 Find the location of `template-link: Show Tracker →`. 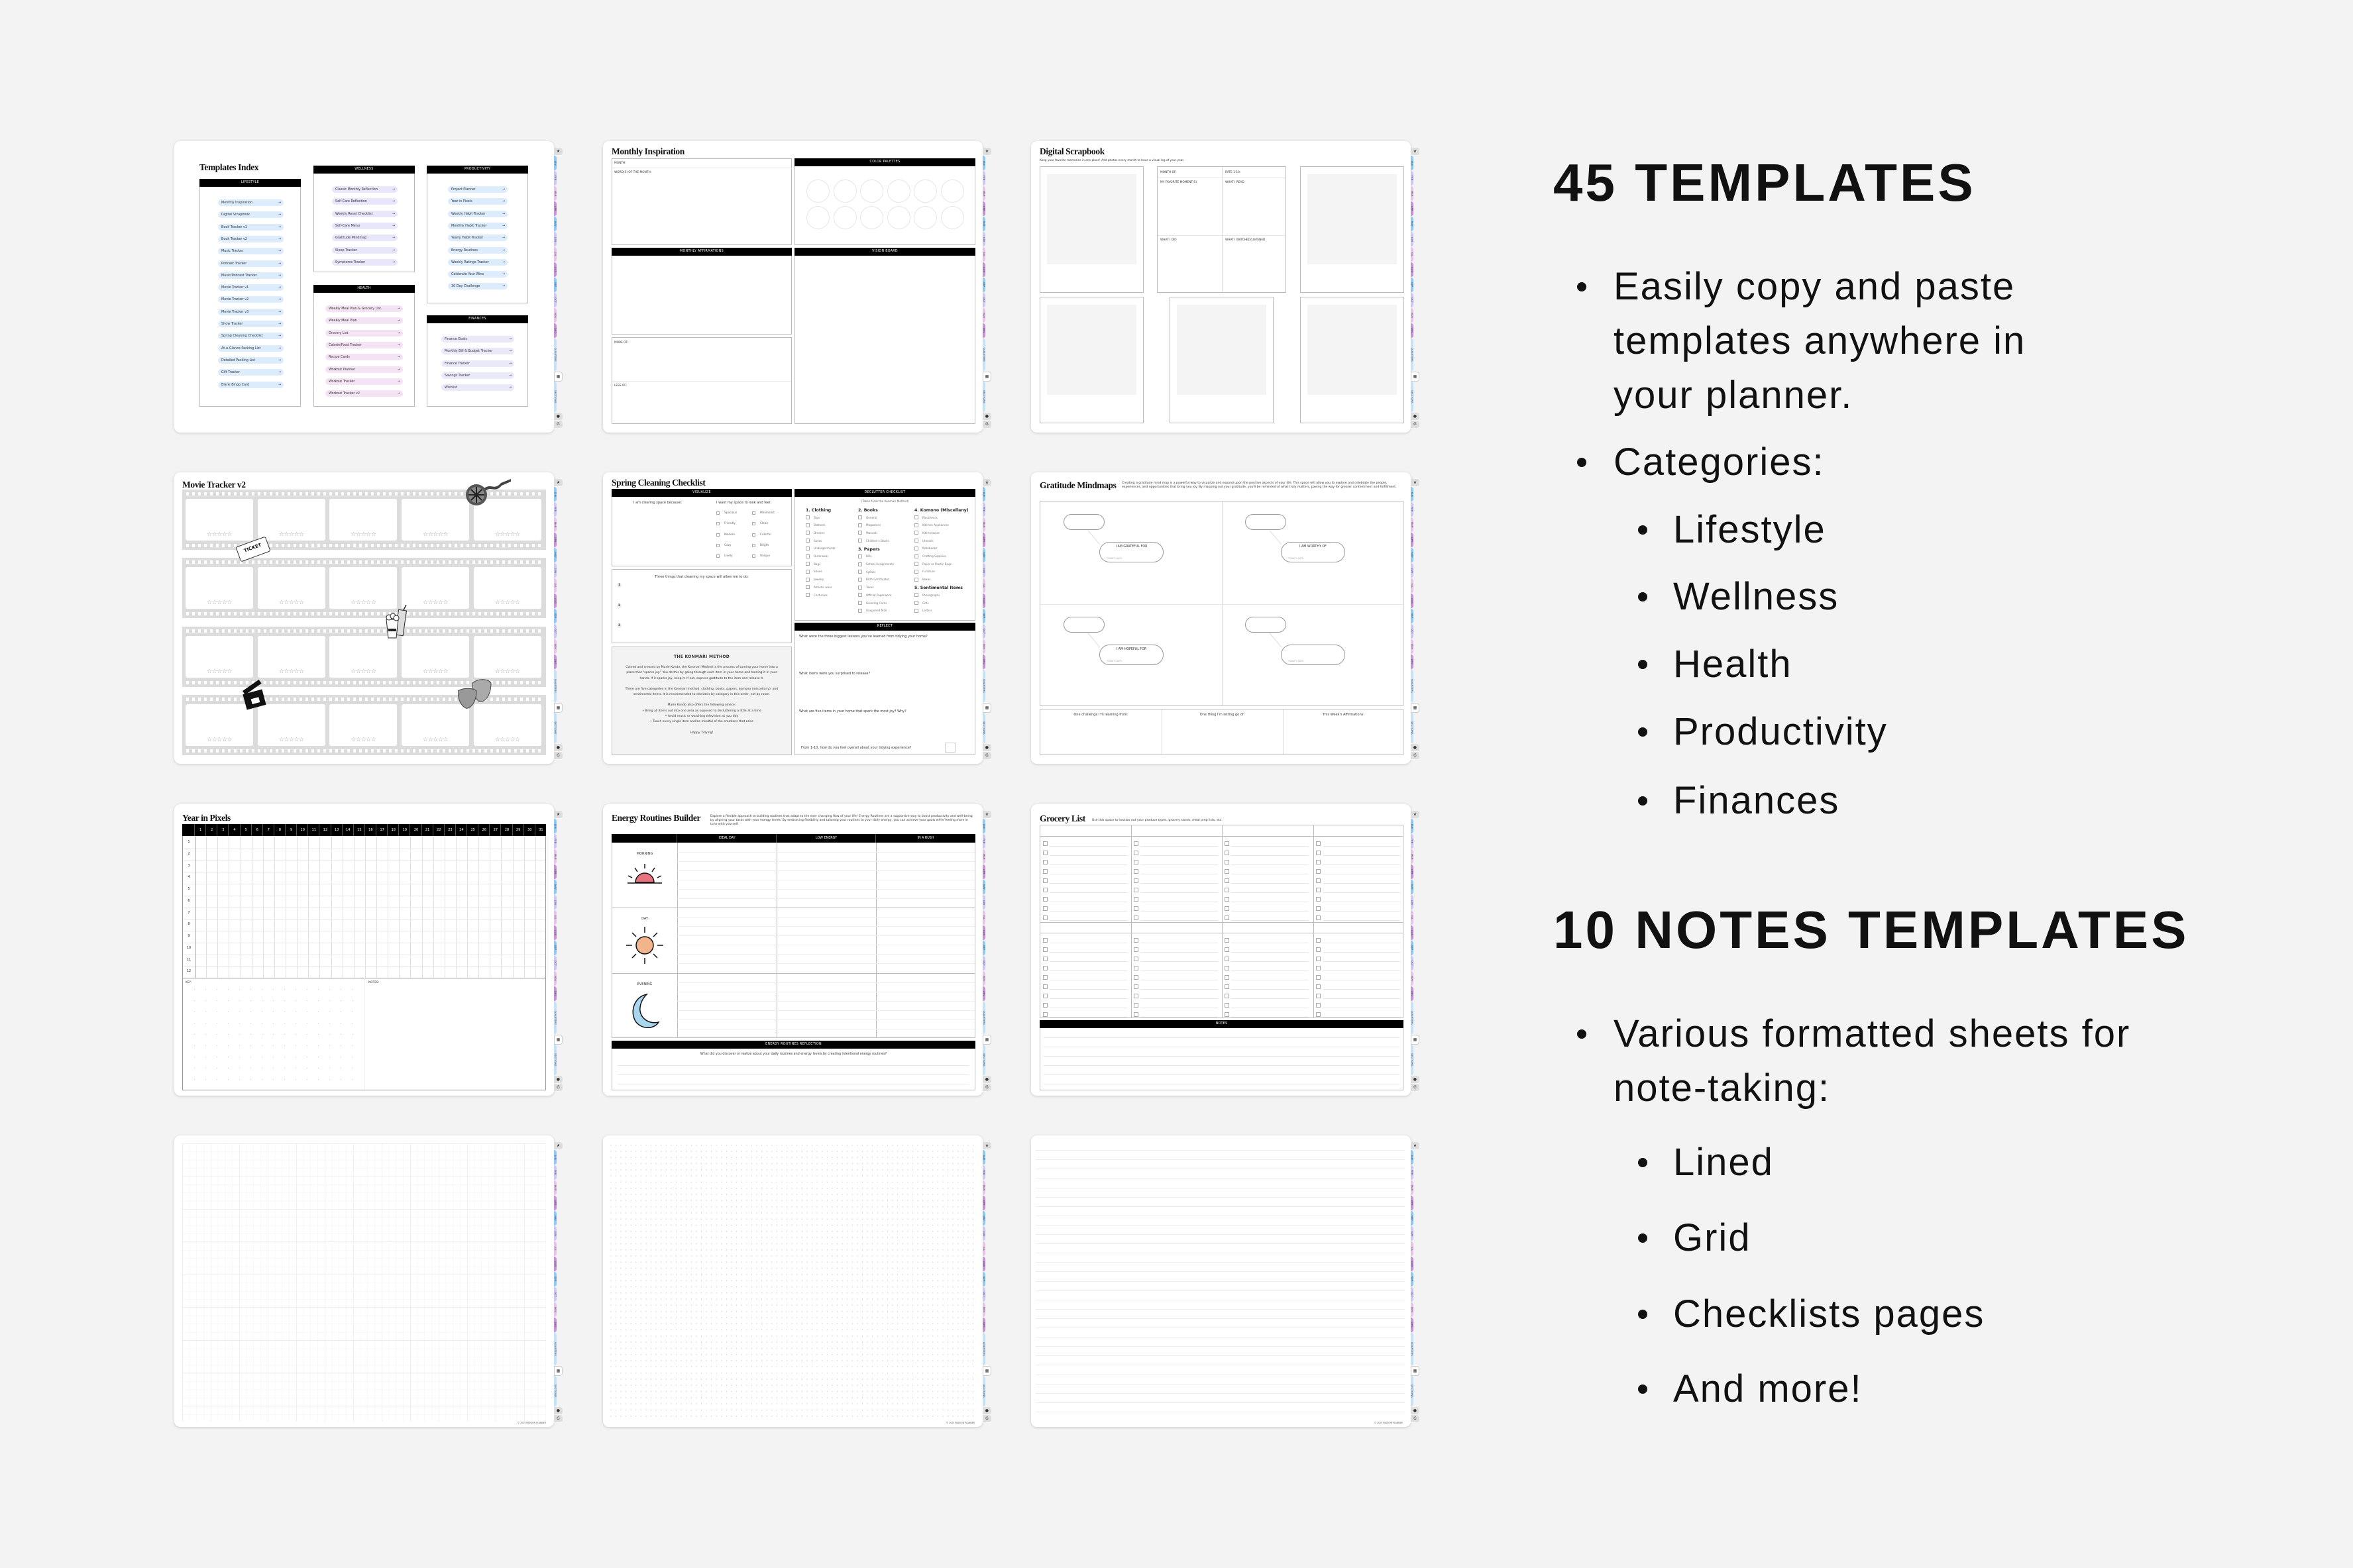

template-link: Show Tracker → is located at coordinates (251, 324).